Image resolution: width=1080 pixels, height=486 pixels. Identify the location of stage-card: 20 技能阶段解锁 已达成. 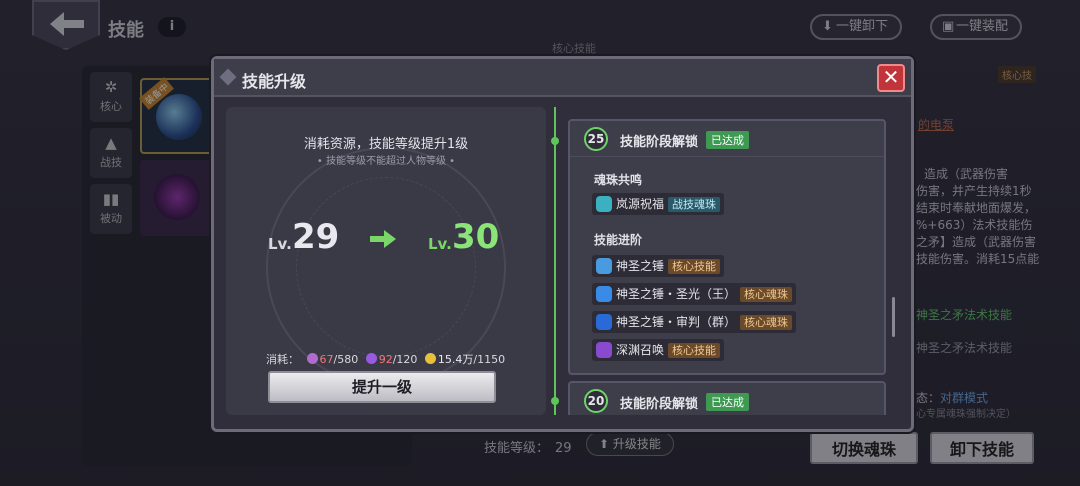
(727, 398).